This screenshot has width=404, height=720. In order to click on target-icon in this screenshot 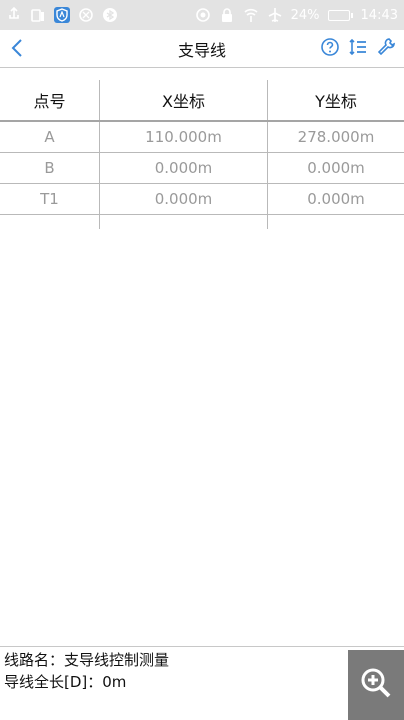, I will do `click(203, 15)`.